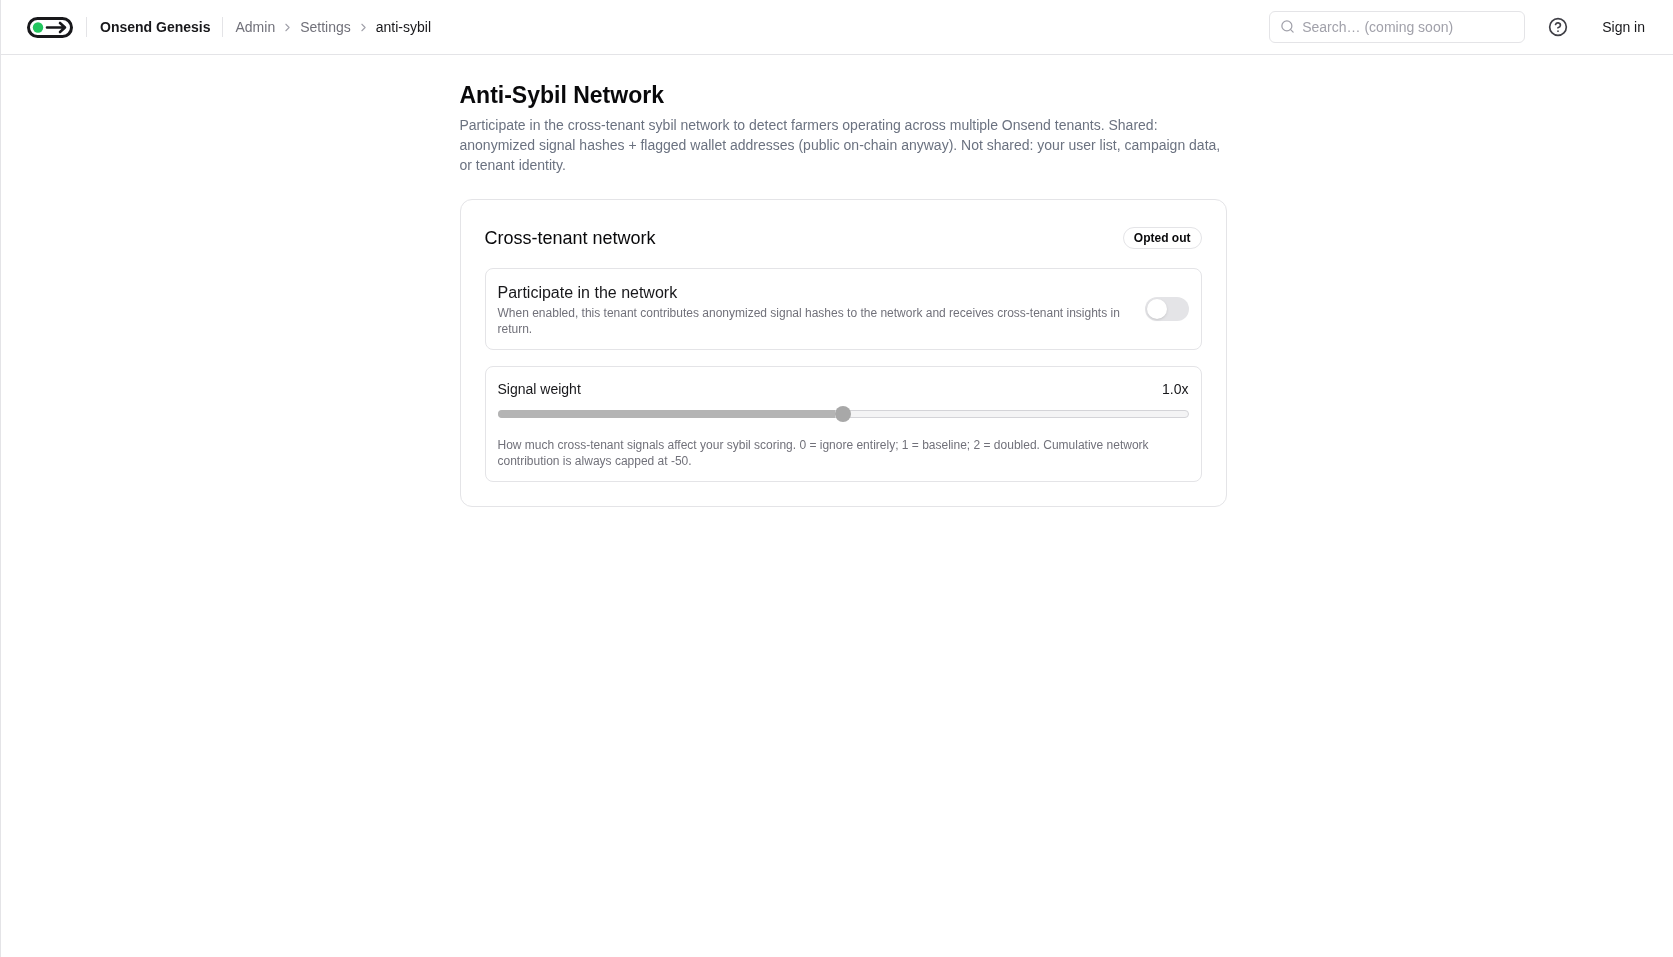 This screenshot has height=957, width=1673. Describe the element at coordinates (50, 27) in the screenshot. I see `logo-icon` at that location.